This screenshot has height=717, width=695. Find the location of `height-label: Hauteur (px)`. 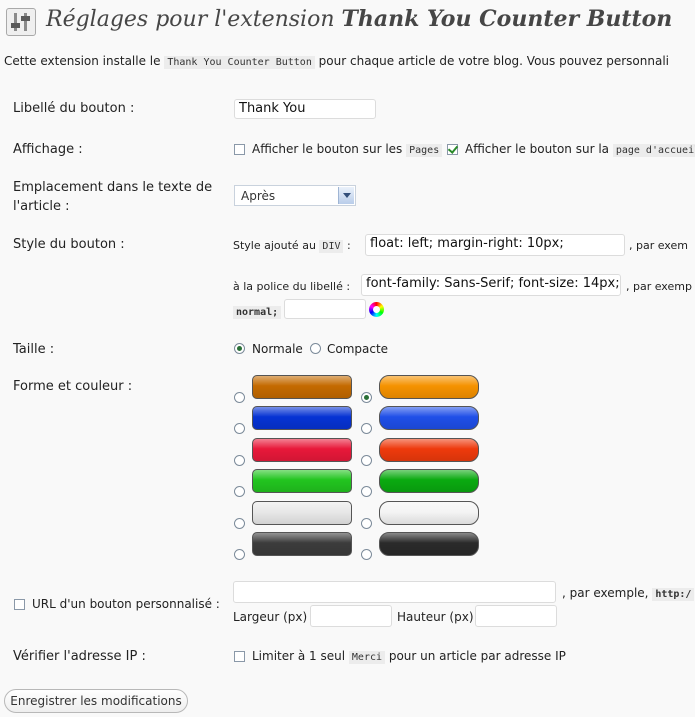

height-label: Hauteur (px) is located at coordinates (435, 617).